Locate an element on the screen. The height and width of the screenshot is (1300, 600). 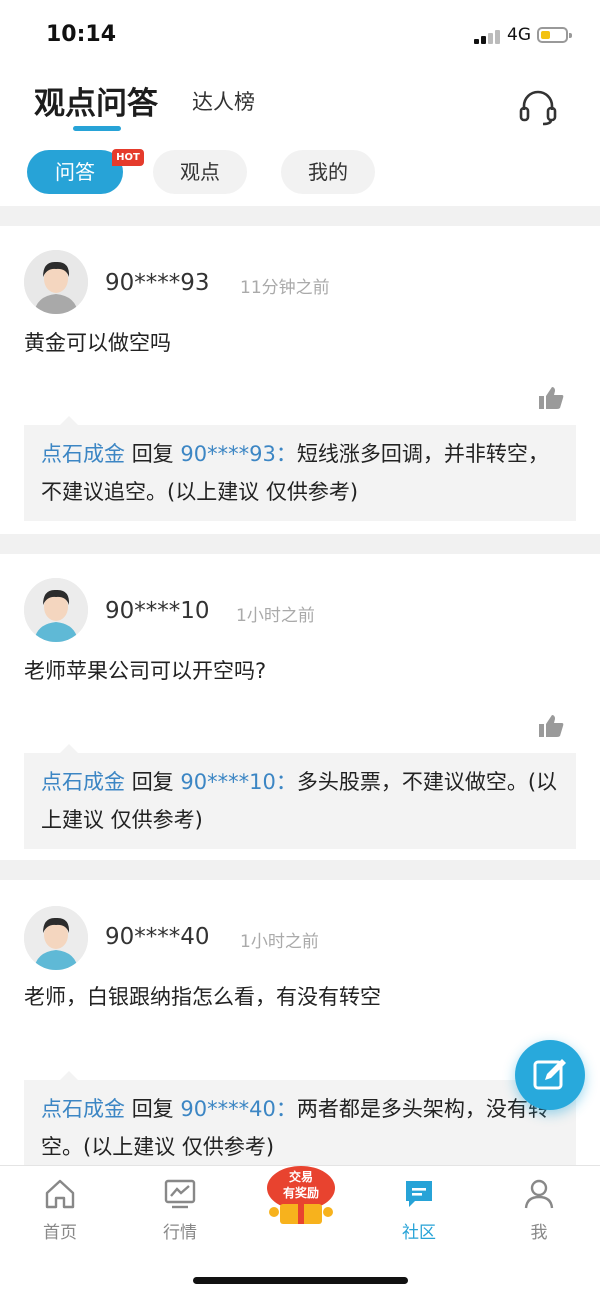
tab-market: 行情 is located at coordinates (180, 1209).